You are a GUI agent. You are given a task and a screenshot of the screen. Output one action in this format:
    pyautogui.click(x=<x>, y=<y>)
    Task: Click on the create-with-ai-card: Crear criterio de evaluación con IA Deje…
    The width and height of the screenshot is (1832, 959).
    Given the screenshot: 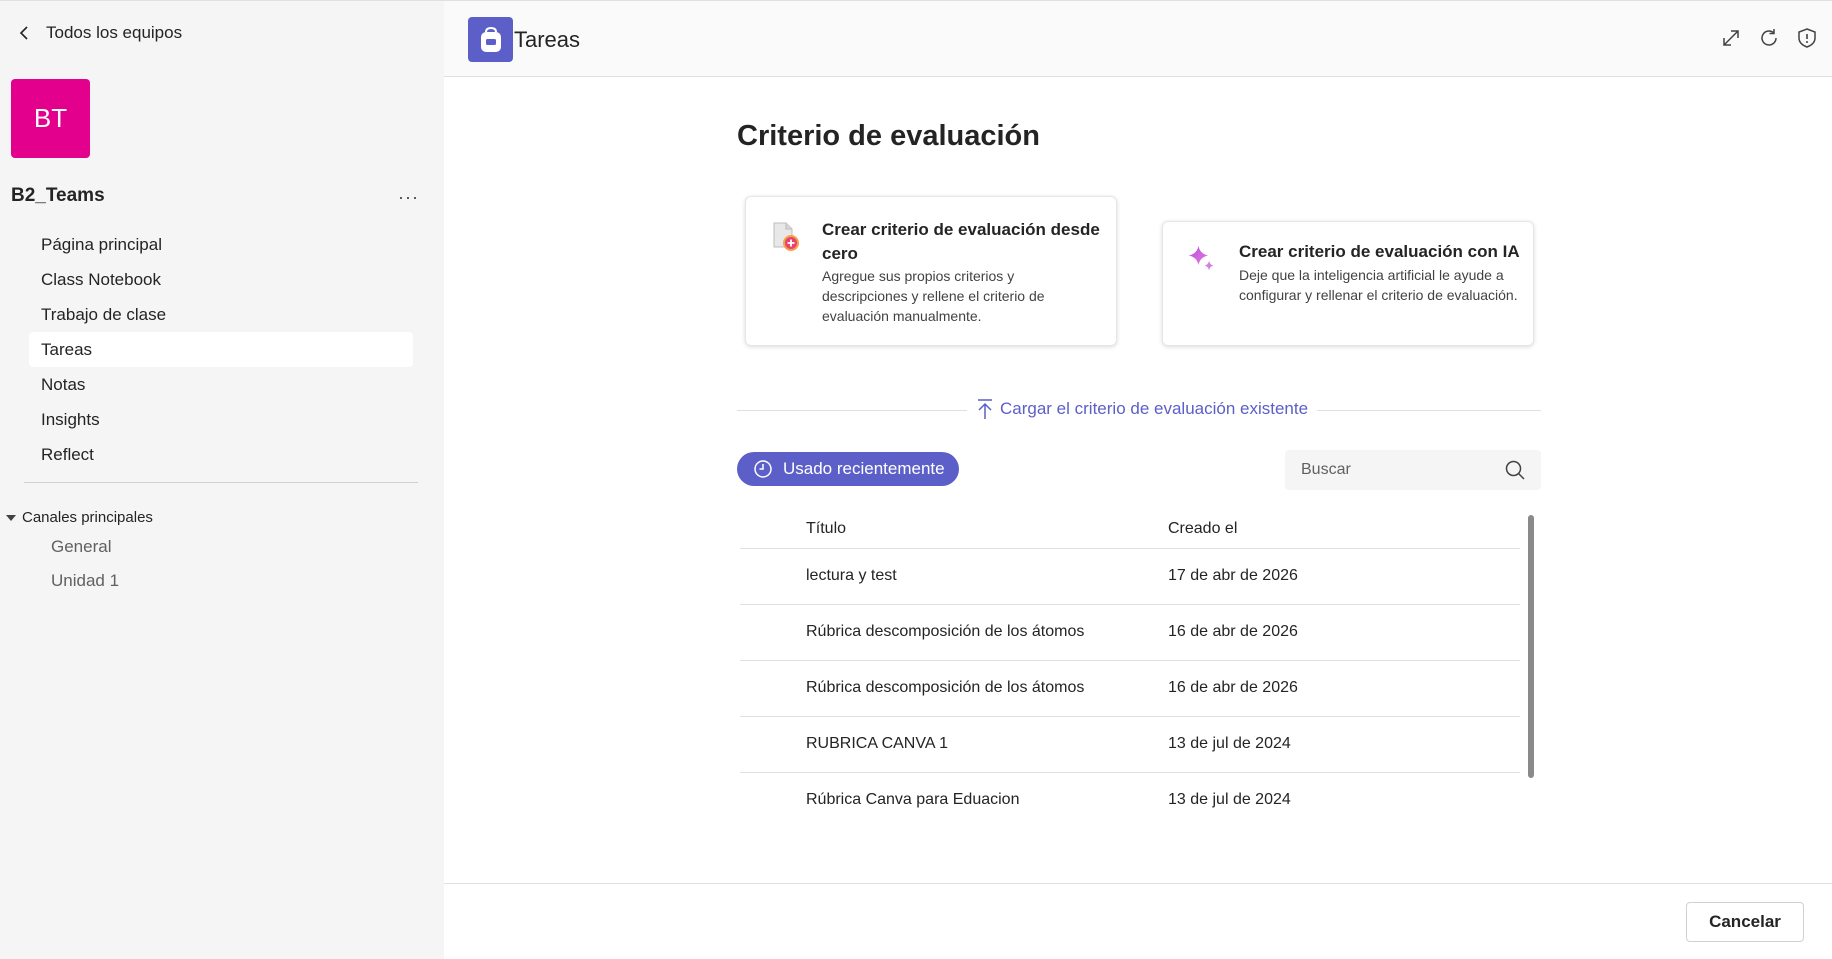 What is the action you would take?
    pyautogui.click(x=1348, y=283)
    